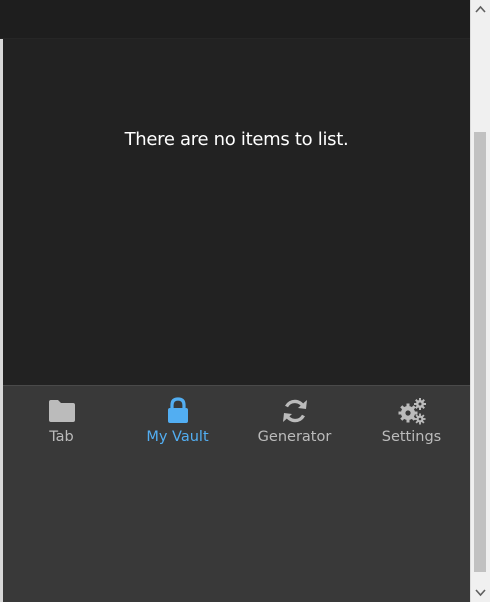  I want to click on header-strip, so click(235, 19).